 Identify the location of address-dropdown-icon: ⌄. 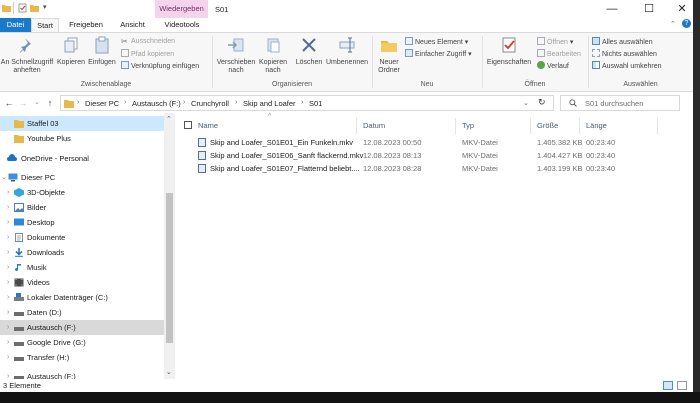
(526, 103).